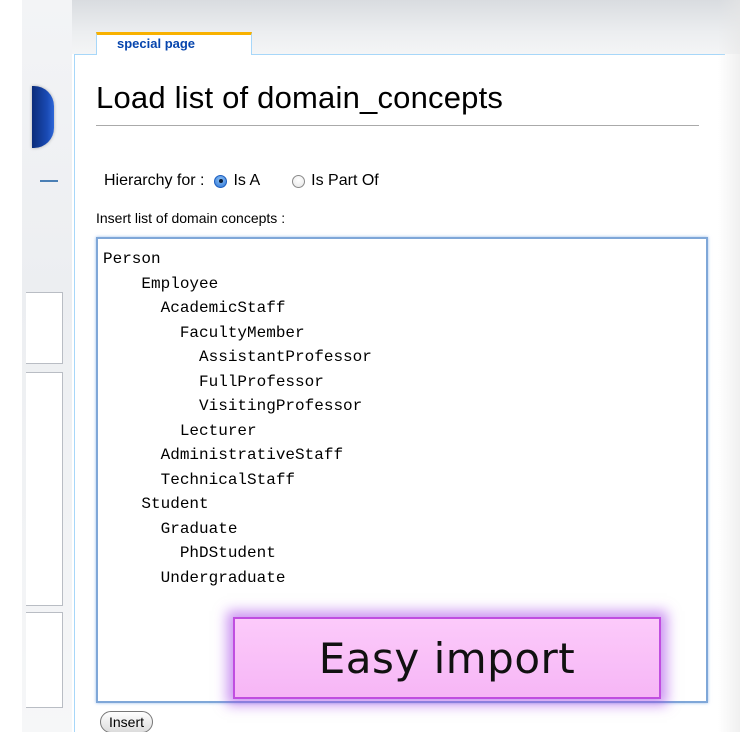  I want to click on sidebar-divider, so click(49, 181).